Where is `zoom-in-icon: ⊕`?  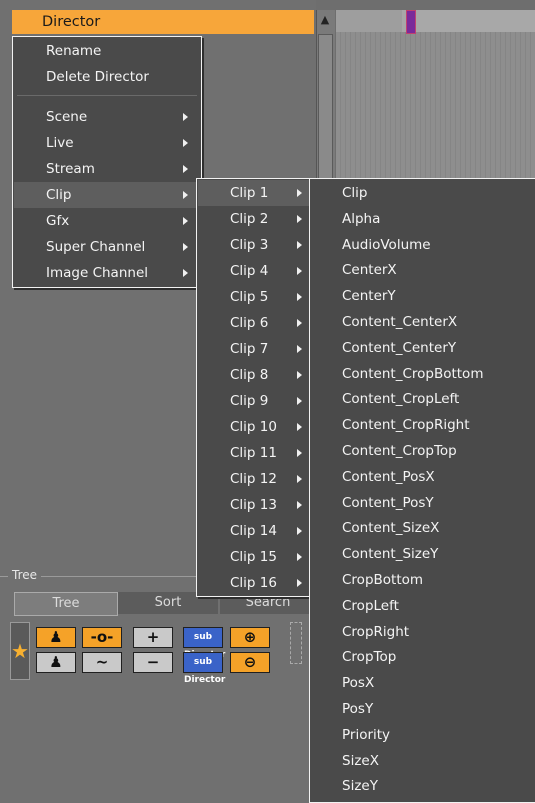 zoom-in-icon: ⊕ is located at coordinates (250, 637).